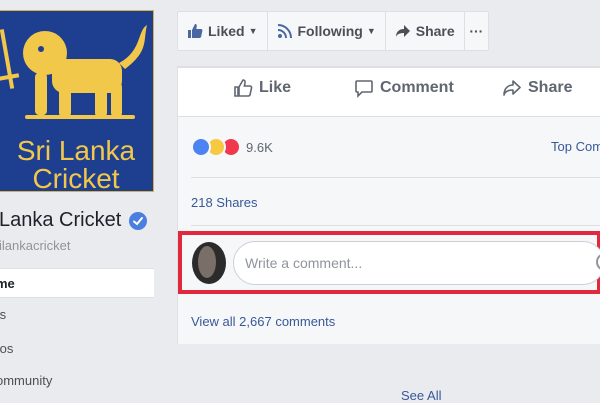 The image size is (600, 403). I want to click on view-all-comments-label: View all 2,667 comments, so click(263, 321).